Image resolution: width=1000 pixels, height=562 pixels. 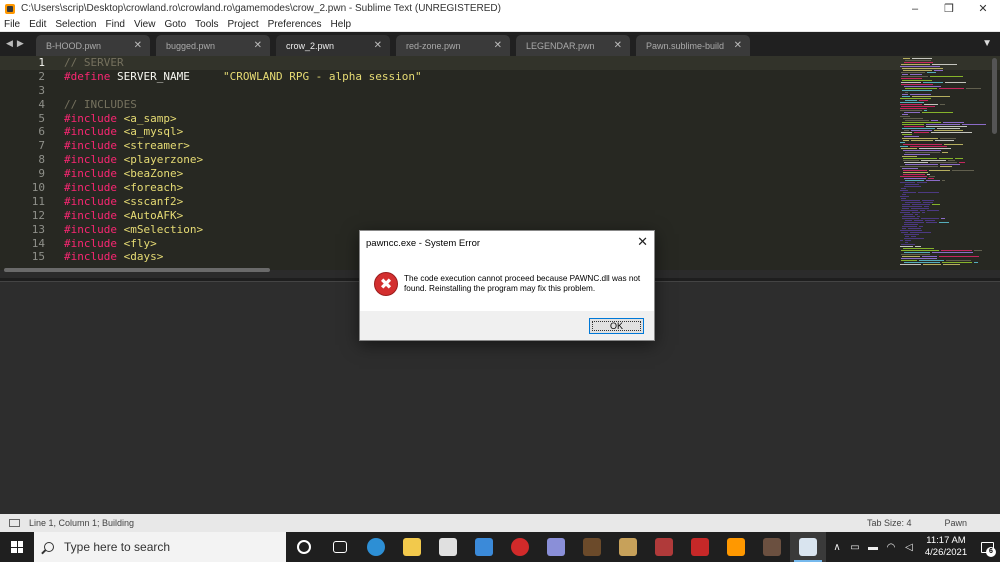 What do you see at coordinates (955, 523) in the screenshot?
I see `syntax-indicator: Pawn` at bounding box center [955, 523].